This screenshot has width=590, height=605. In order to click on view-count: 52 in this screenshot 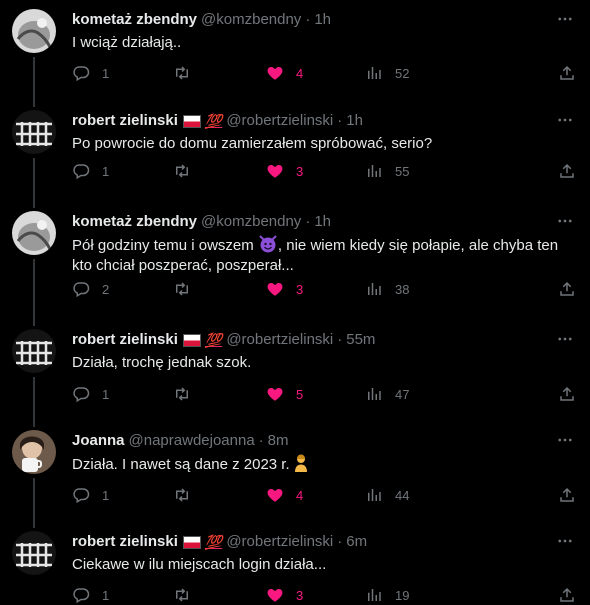, I will do `click(402, 73)`.